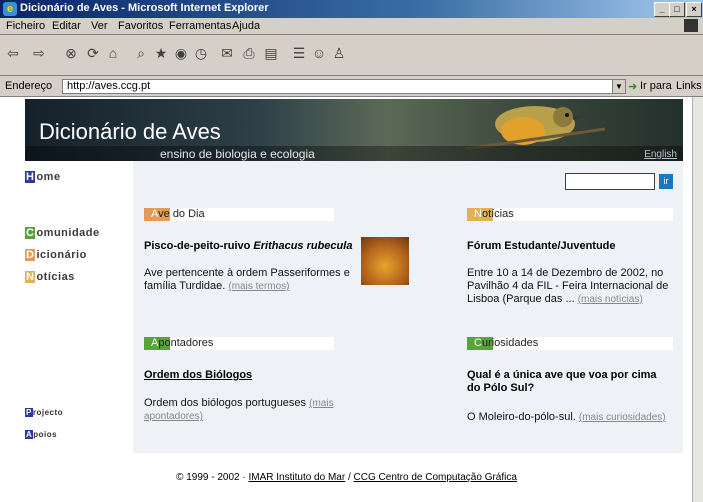 The height and width of the screenshot is (502, 703). I want to click on mais-termos-link: (mais termos), so click(258, 286).